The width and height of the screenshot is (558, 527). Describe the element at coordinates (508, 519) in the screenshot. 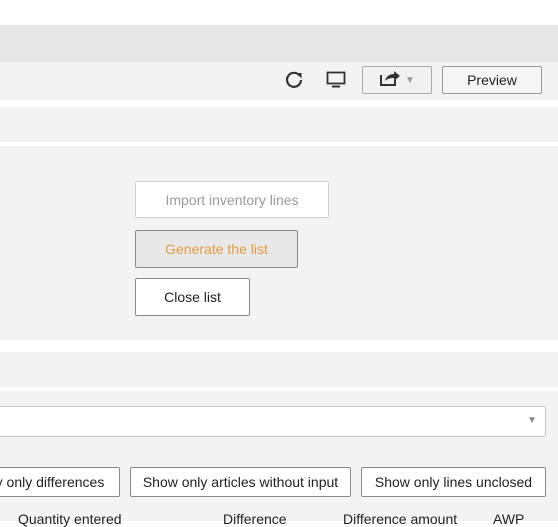

I see `column-header-awp: AWP` at that location.